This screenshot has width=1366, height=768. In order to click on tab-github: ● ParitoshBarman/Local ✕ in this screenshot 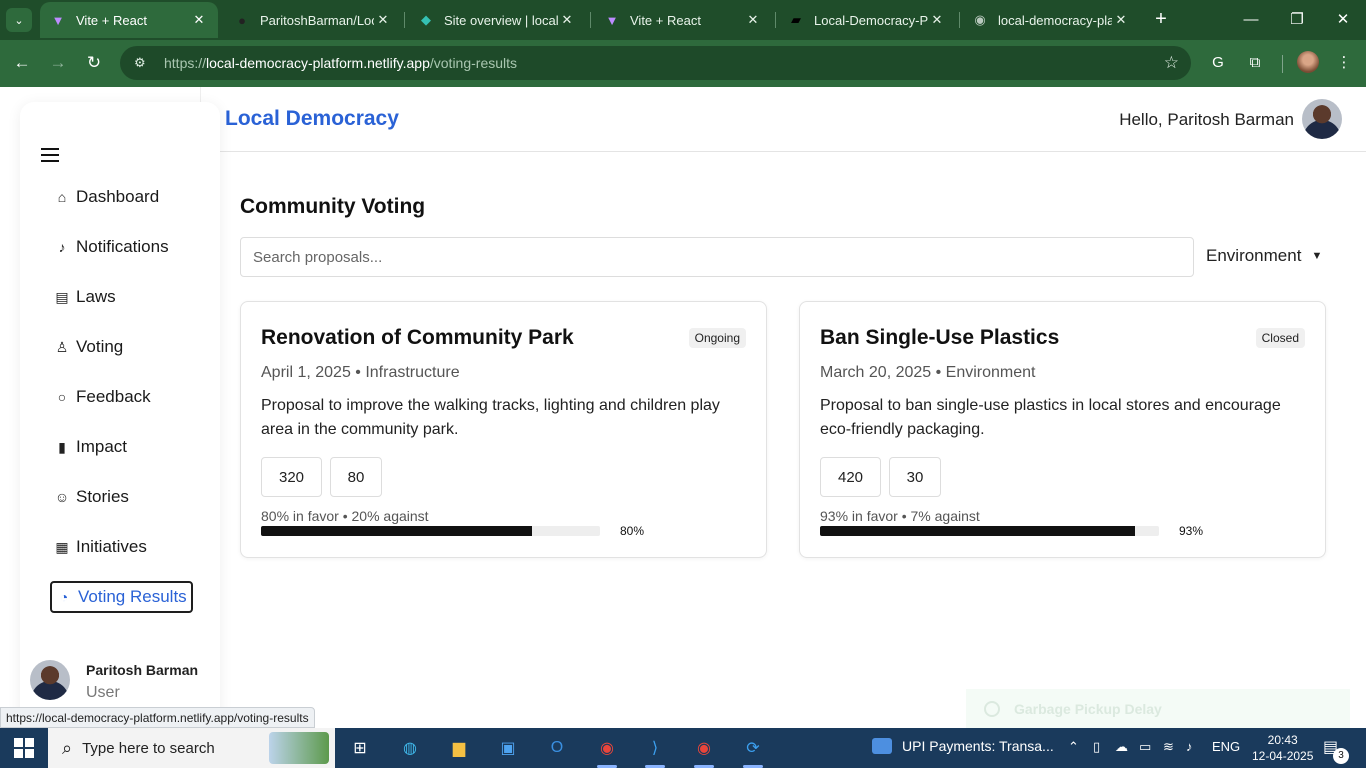, I will do `click(313, 20)`.